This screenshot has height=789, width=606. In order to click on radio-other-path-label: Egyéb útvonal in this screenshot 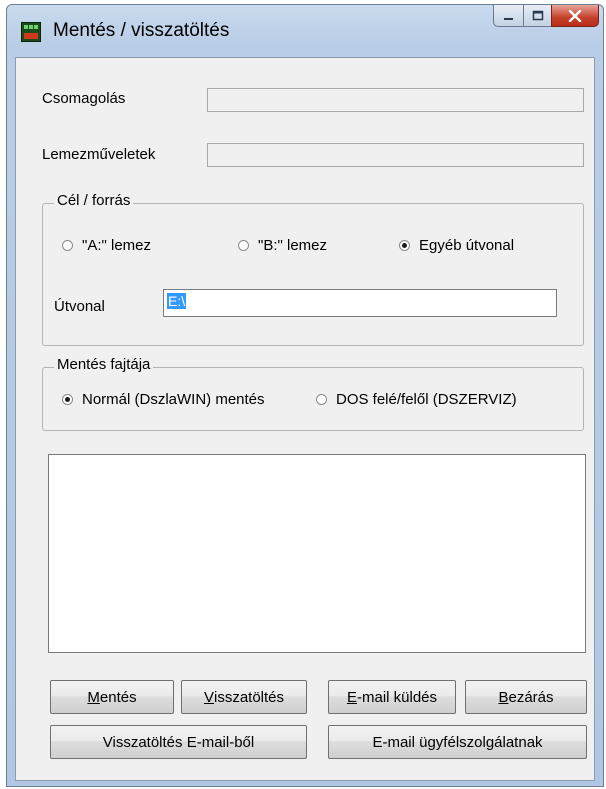, I will do `click(467, 245)`.